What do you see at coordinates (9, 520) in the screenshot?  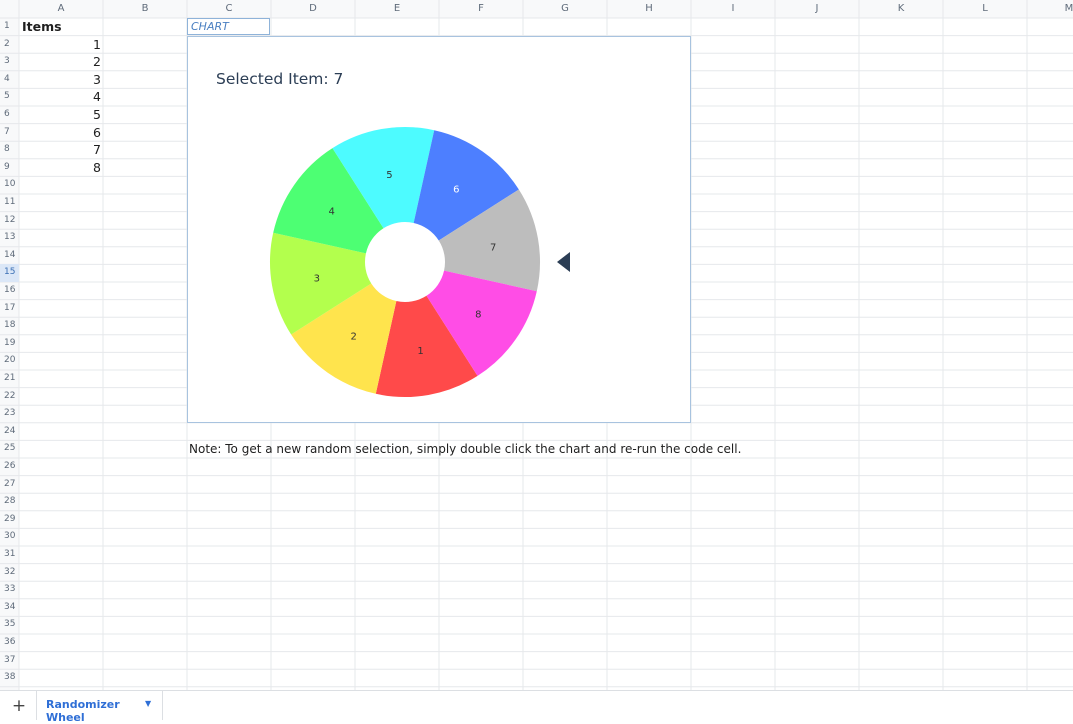 I see `row-header-29: 29` at bounding box center [9, 520].